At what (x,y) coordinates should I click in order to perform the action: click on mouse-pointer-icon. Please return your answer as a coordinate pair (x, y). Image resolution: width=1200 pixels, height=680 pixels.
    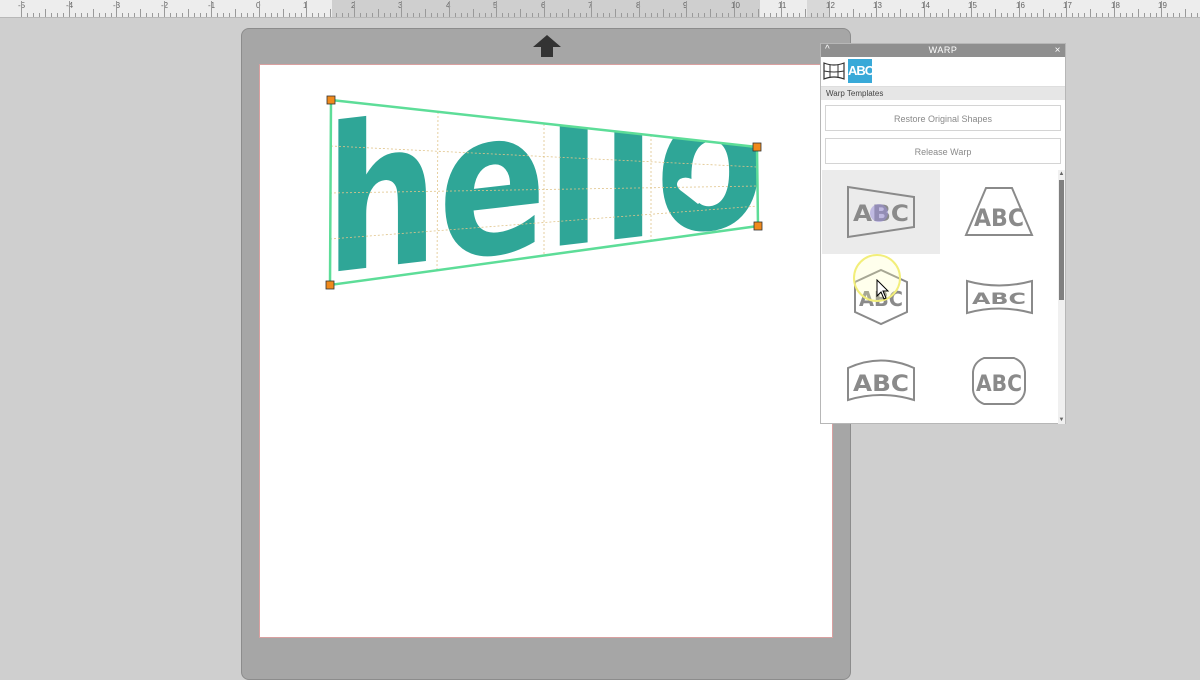
    Looking at the image, I should click on (883, 289).